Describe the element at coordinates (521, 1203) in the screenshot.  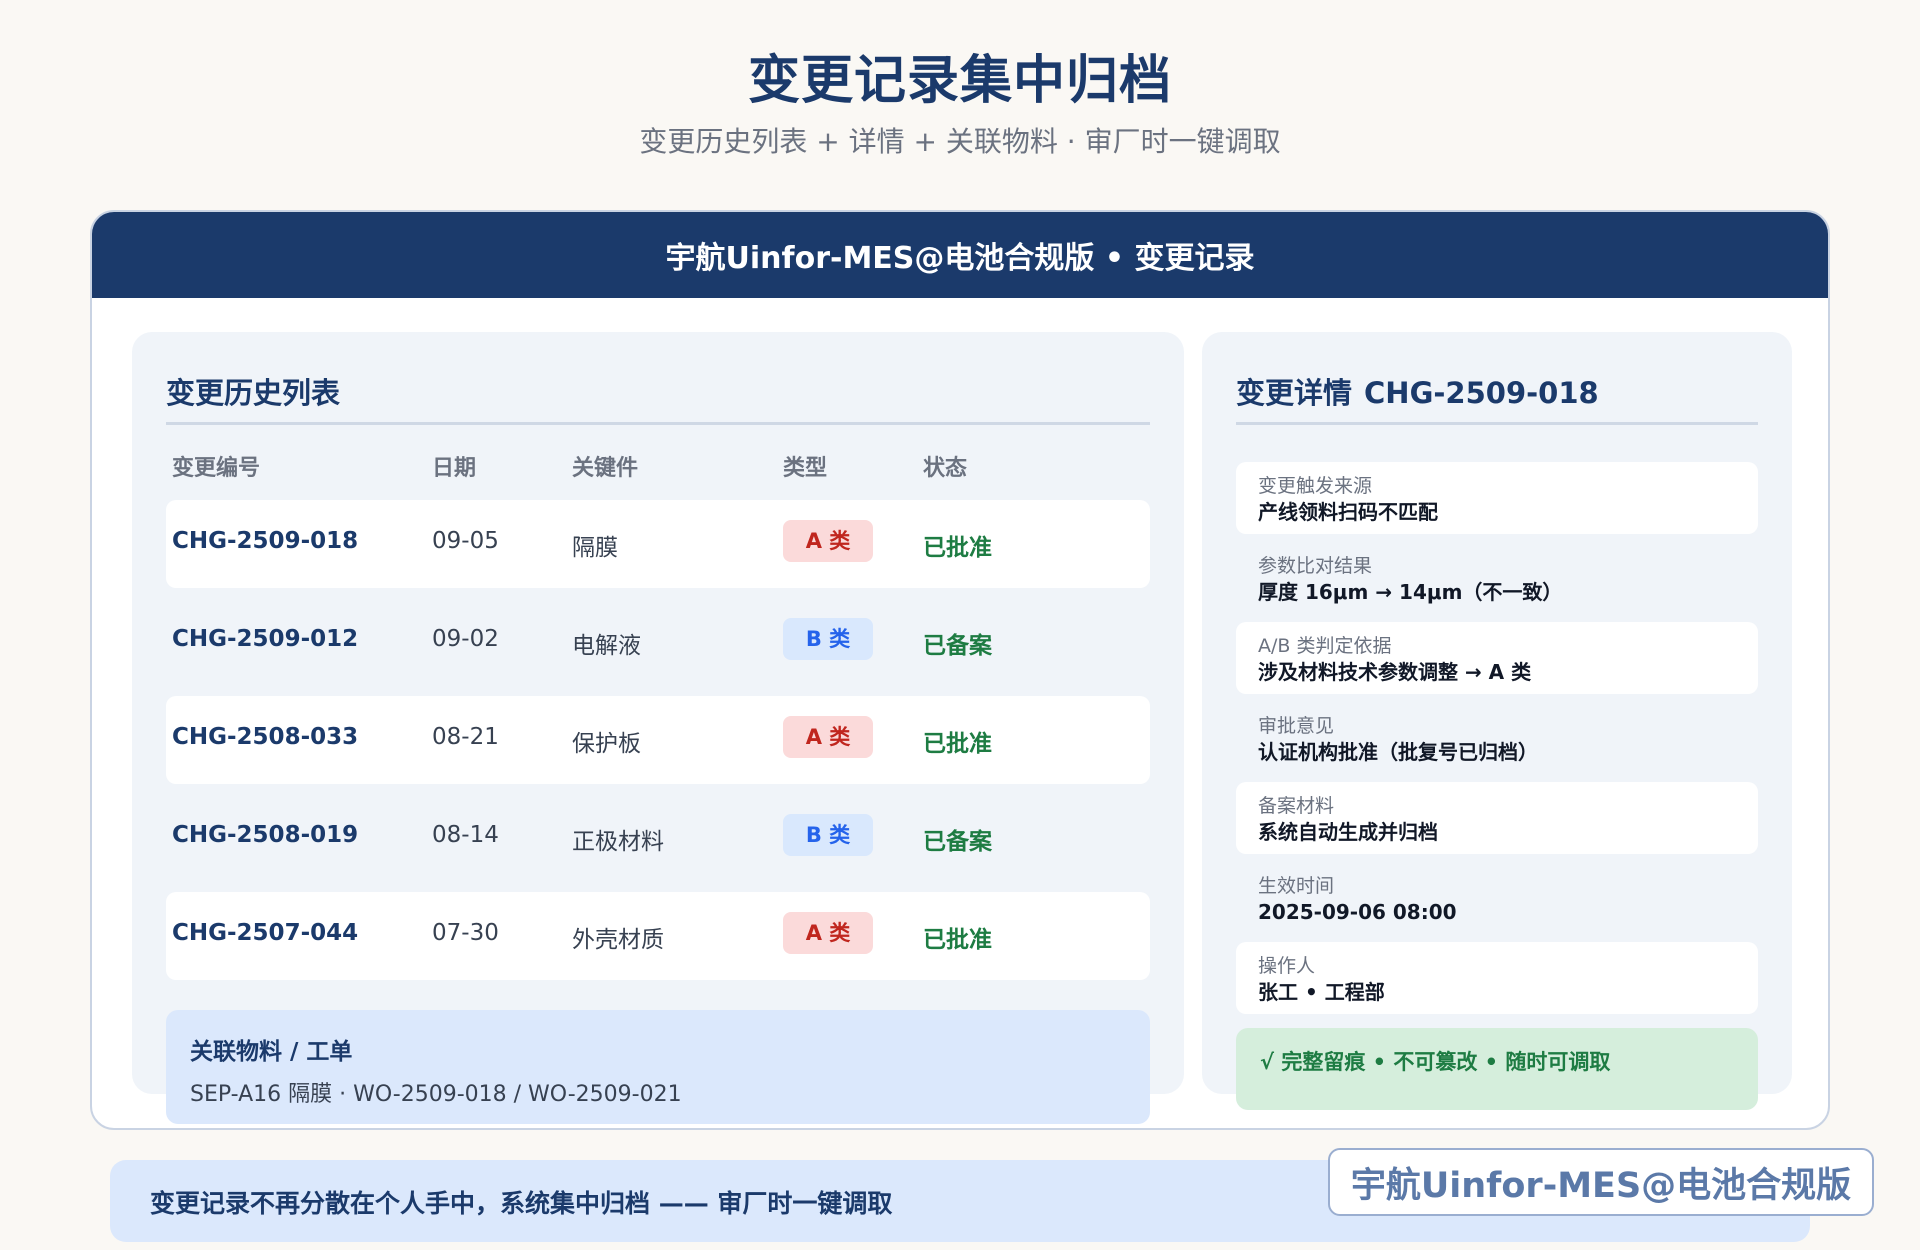
I see `footer-text: 变更记录不再分散在个人手中，系统集中归档 —— 审厂时一键调取` at that location.